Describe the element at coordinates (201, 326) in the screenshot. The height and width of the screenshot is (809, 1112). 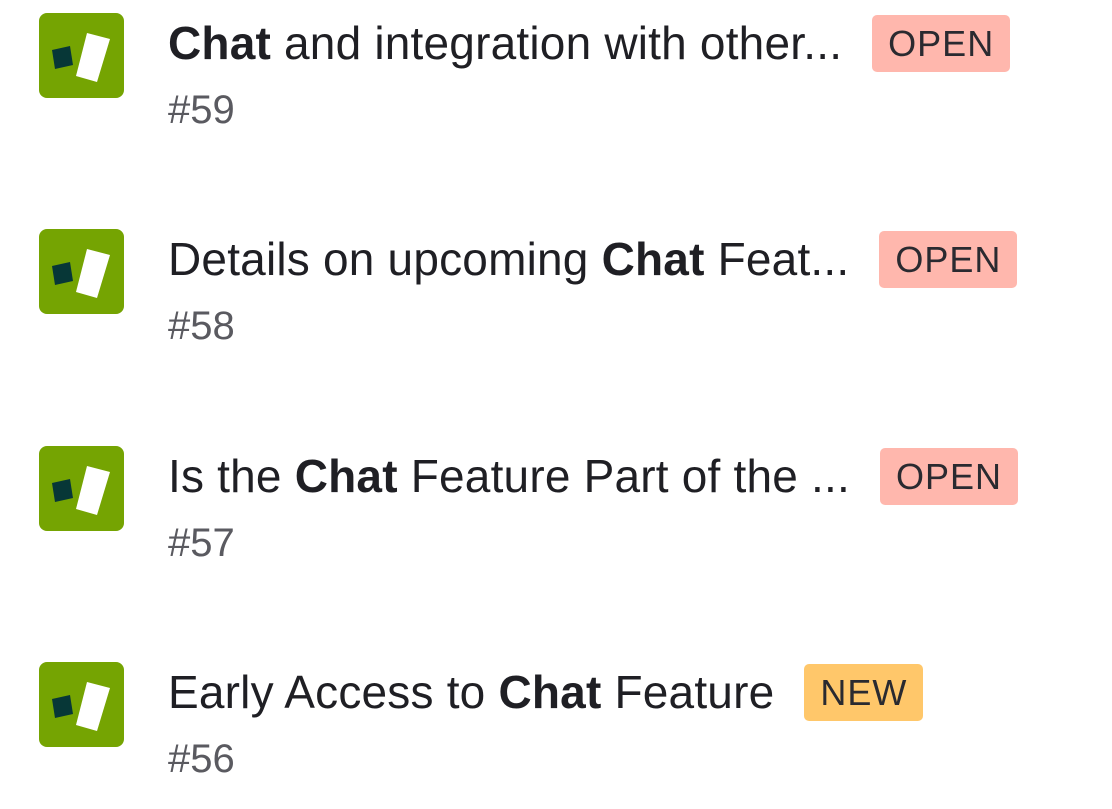
I see `item-number: #58` at that location.